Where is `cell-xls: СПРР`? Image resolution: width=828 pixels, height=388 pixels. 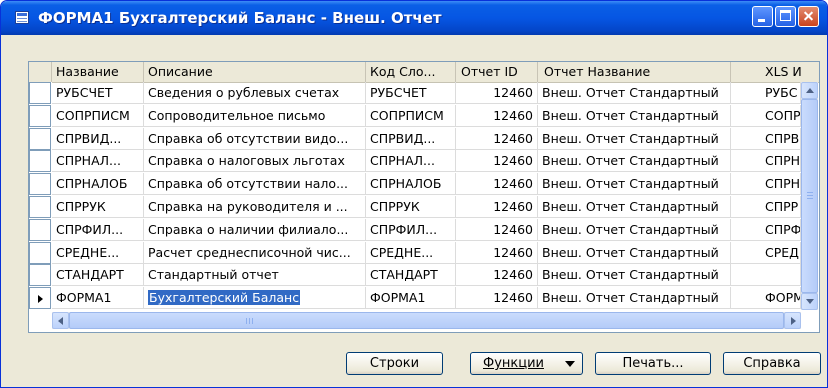
cell-xls: СПРР is located at coordinates (766, 207).